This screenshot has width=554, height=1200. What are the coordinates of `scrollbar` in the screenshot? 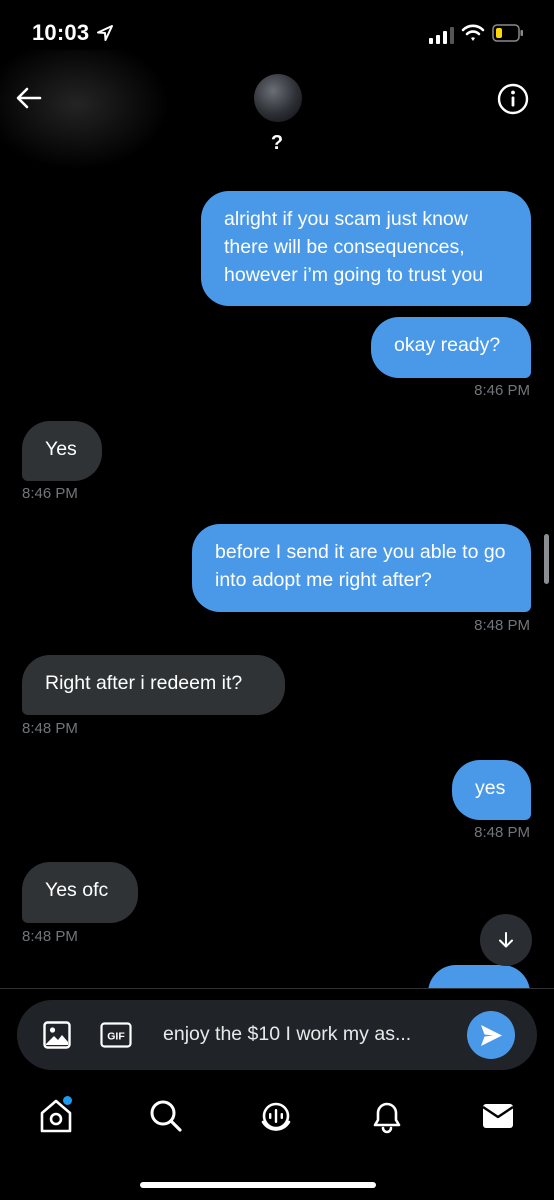 It's located at (546, 559).